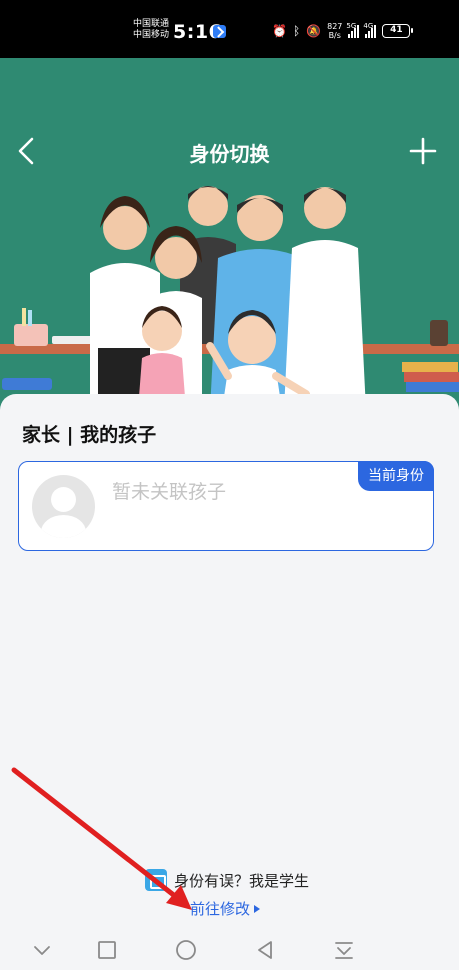  I want to click on triangle-left-icon, so click(265, 950).